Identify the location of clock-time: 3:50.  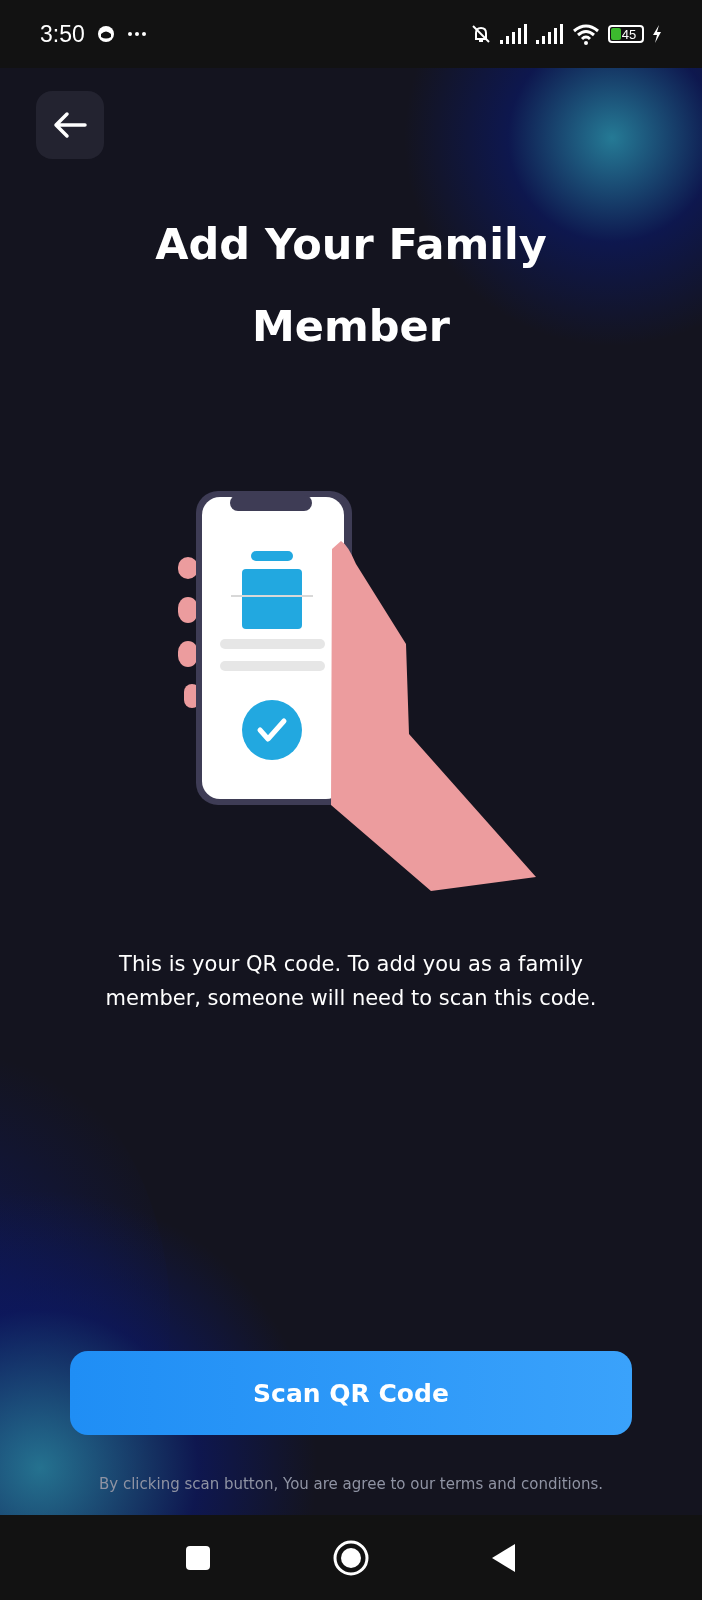
(62, 34).